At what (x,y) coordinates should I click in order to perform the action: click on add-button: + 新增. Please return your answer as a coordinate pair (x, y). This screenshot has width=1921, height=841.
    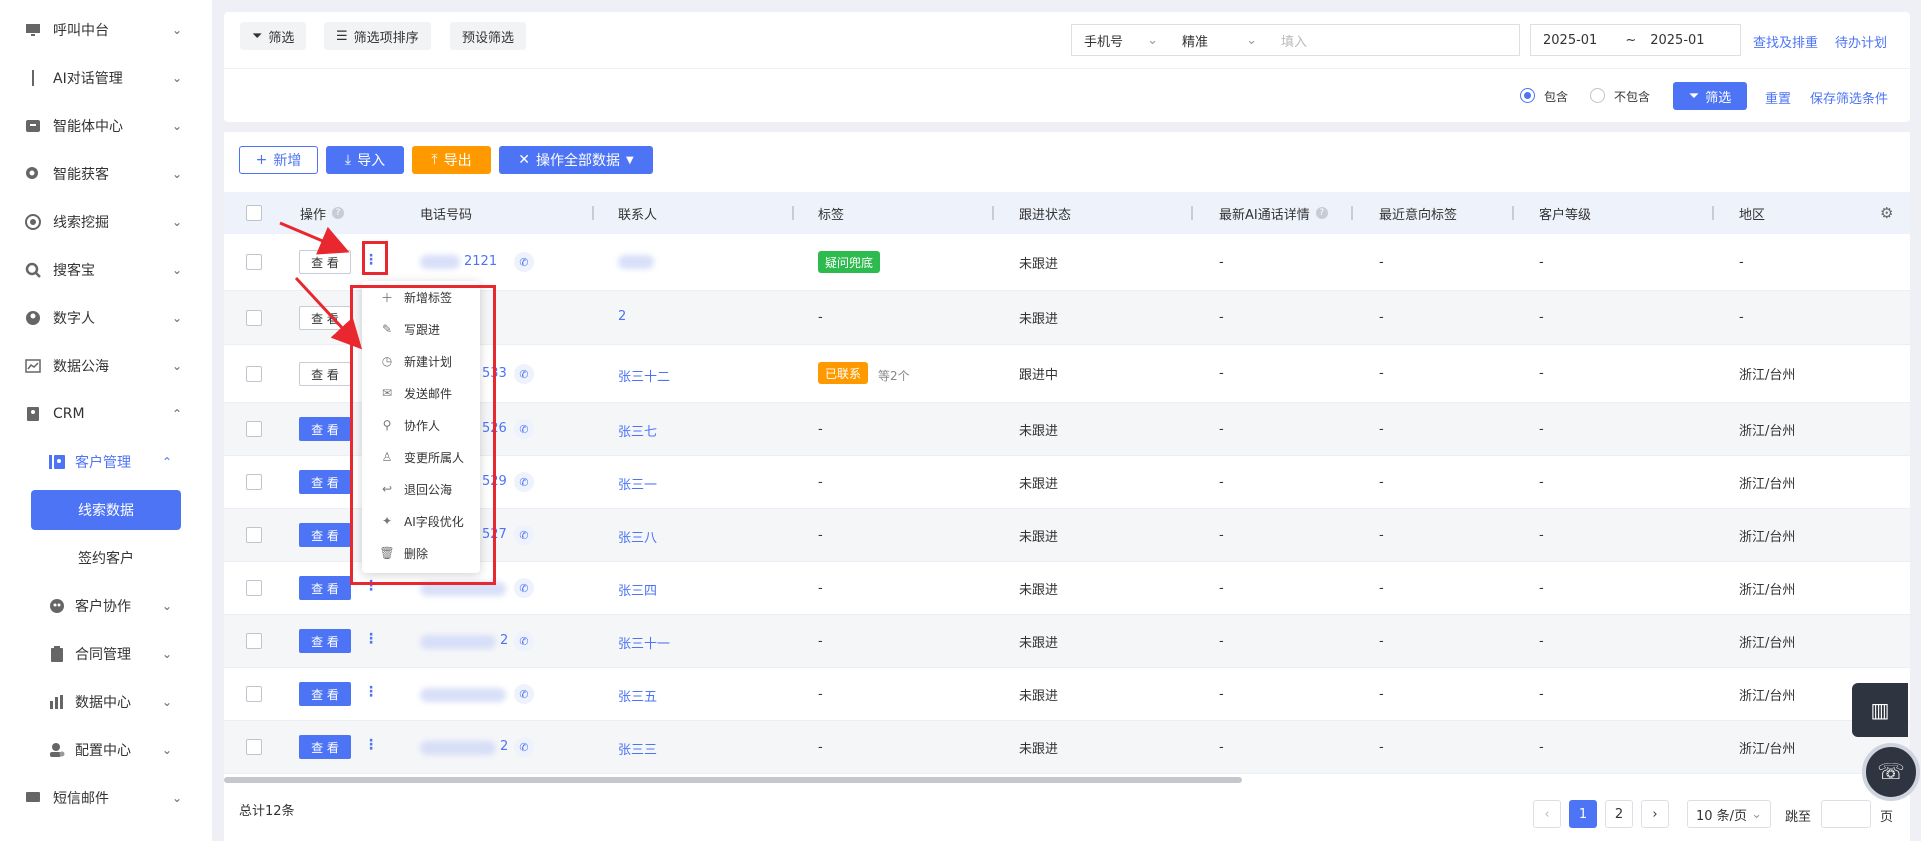
    Looking at the image, I should click on (278, 160).